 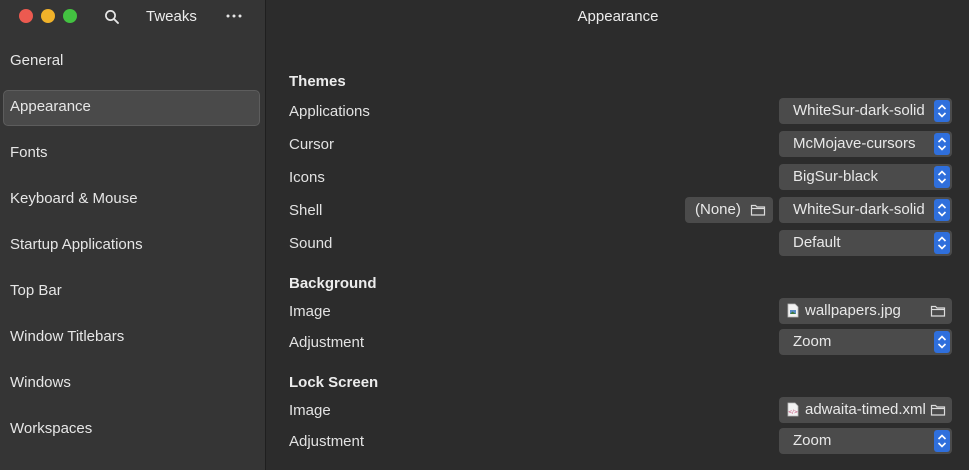 What do you see at coordinates (327, 441) in the screenshot?
I see `lock-screen-adjustment-label: Adjustment` at bounding box center [327, 441].